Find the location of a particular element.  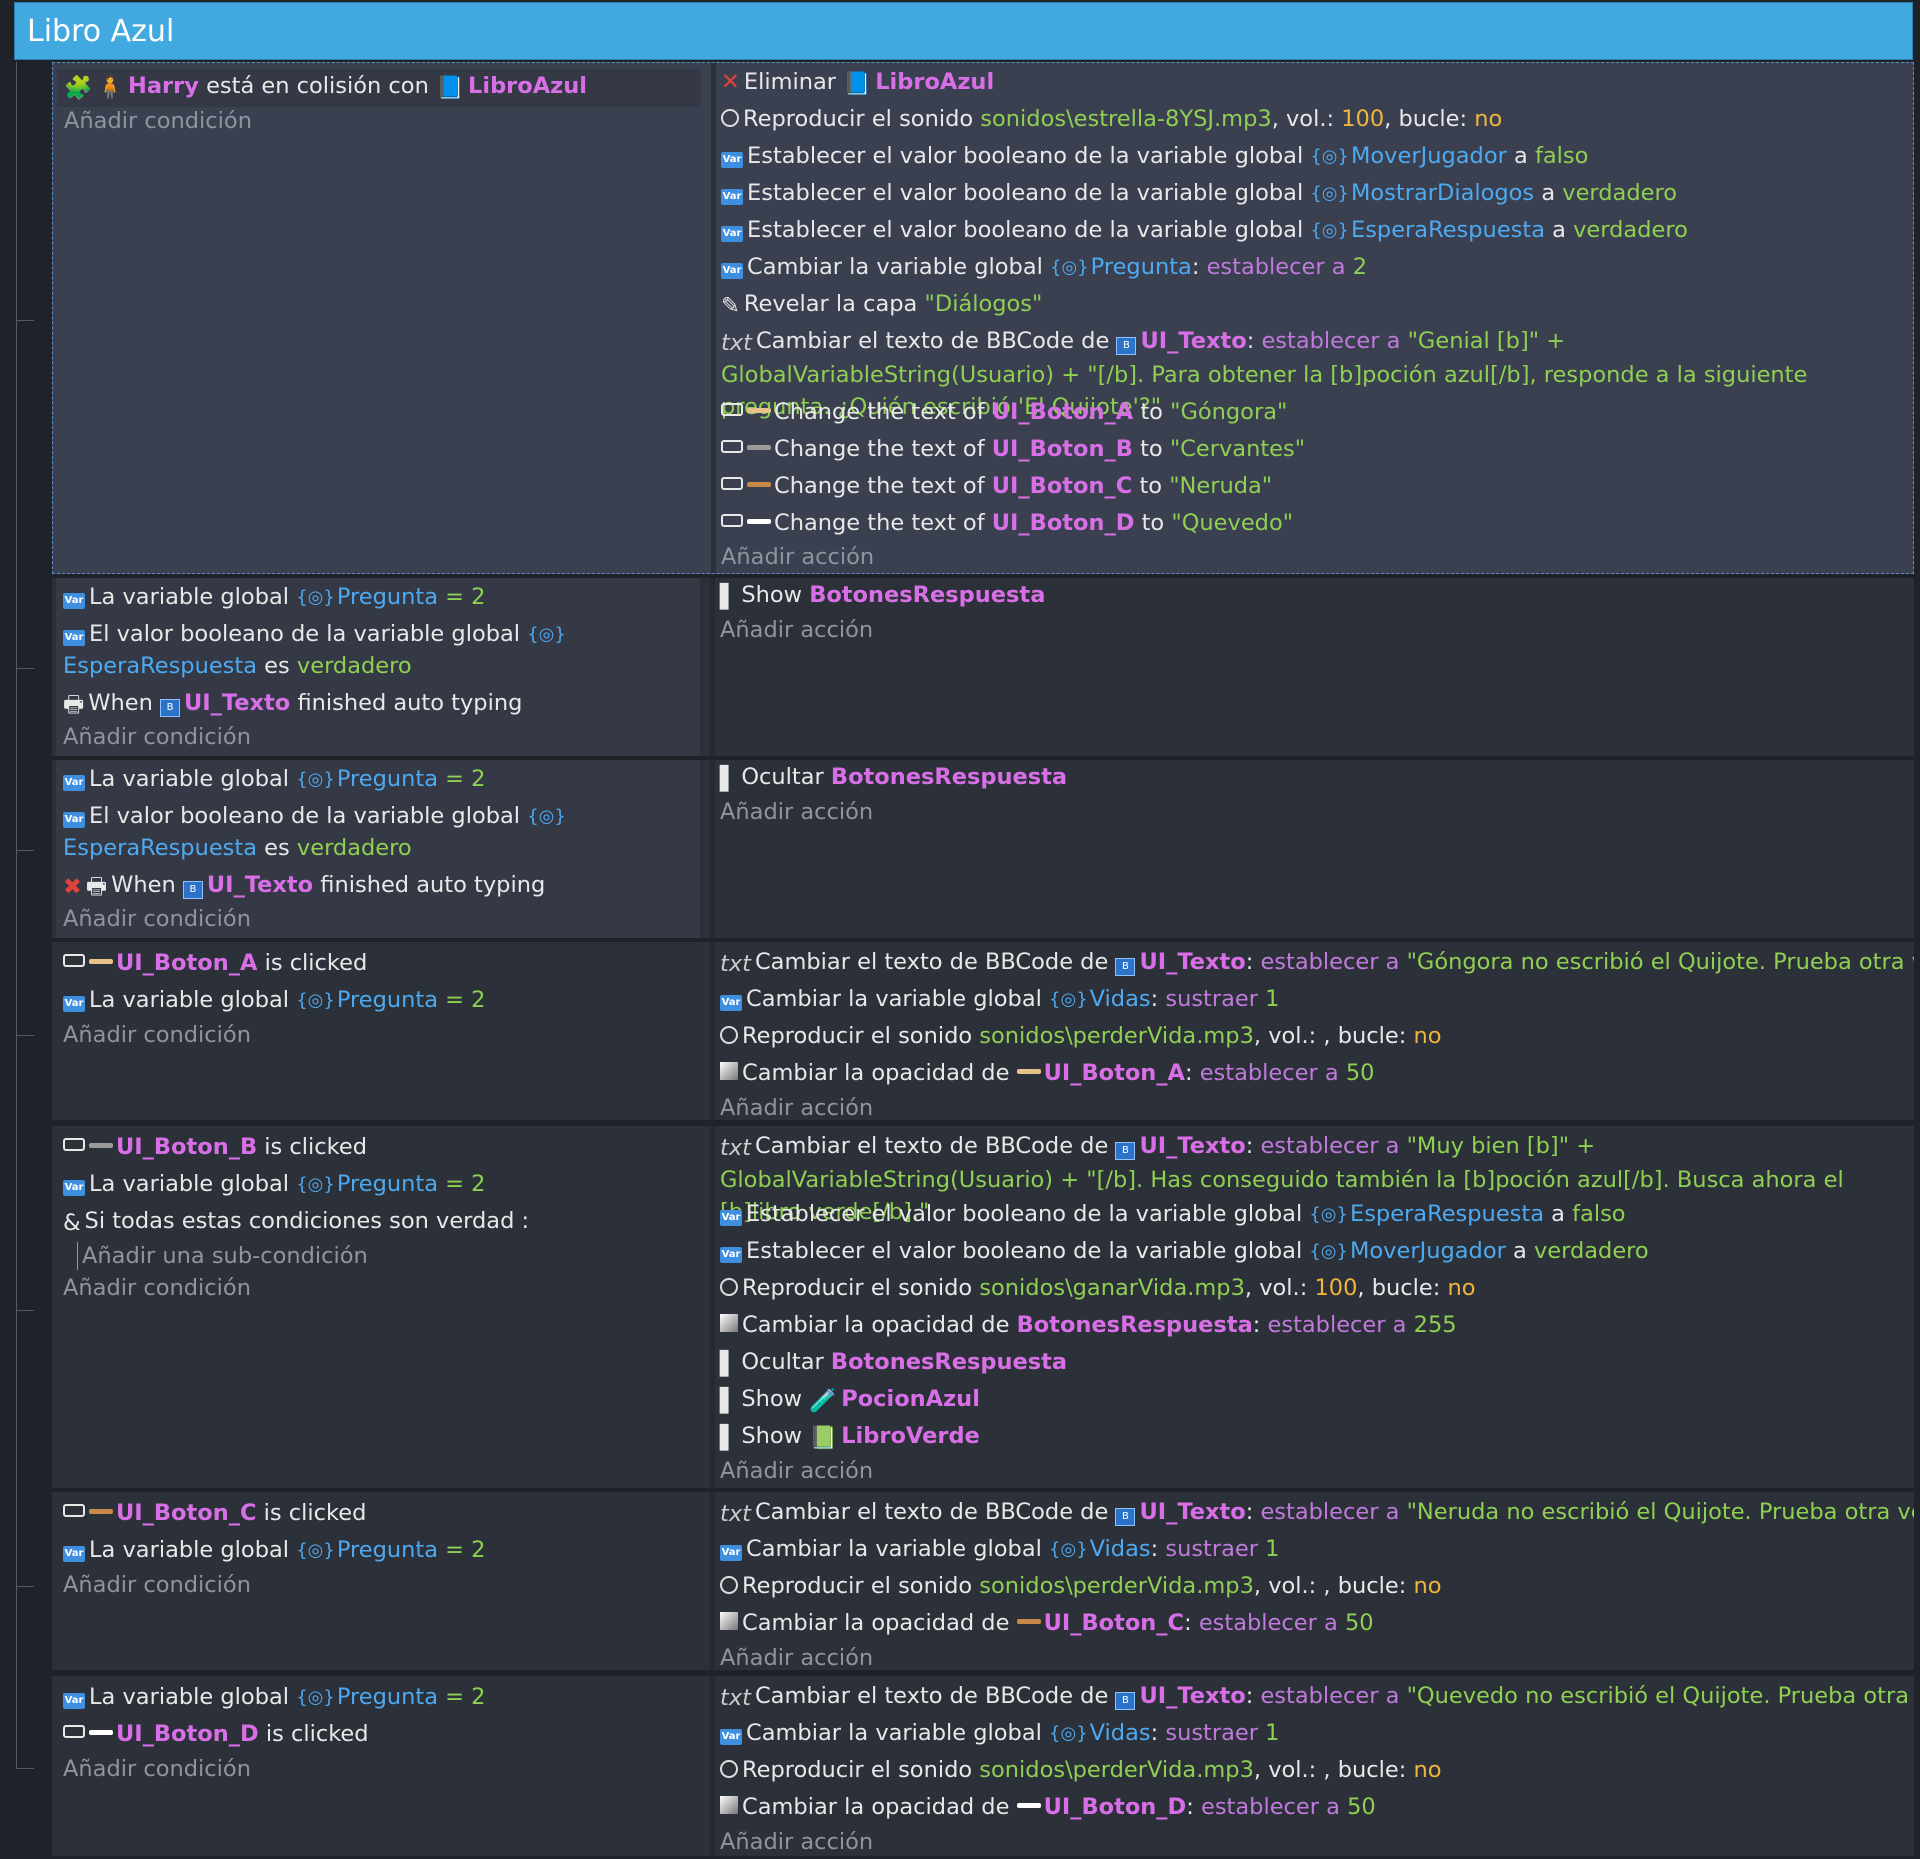

value: 50 is located at coordinates (1361, 1807).